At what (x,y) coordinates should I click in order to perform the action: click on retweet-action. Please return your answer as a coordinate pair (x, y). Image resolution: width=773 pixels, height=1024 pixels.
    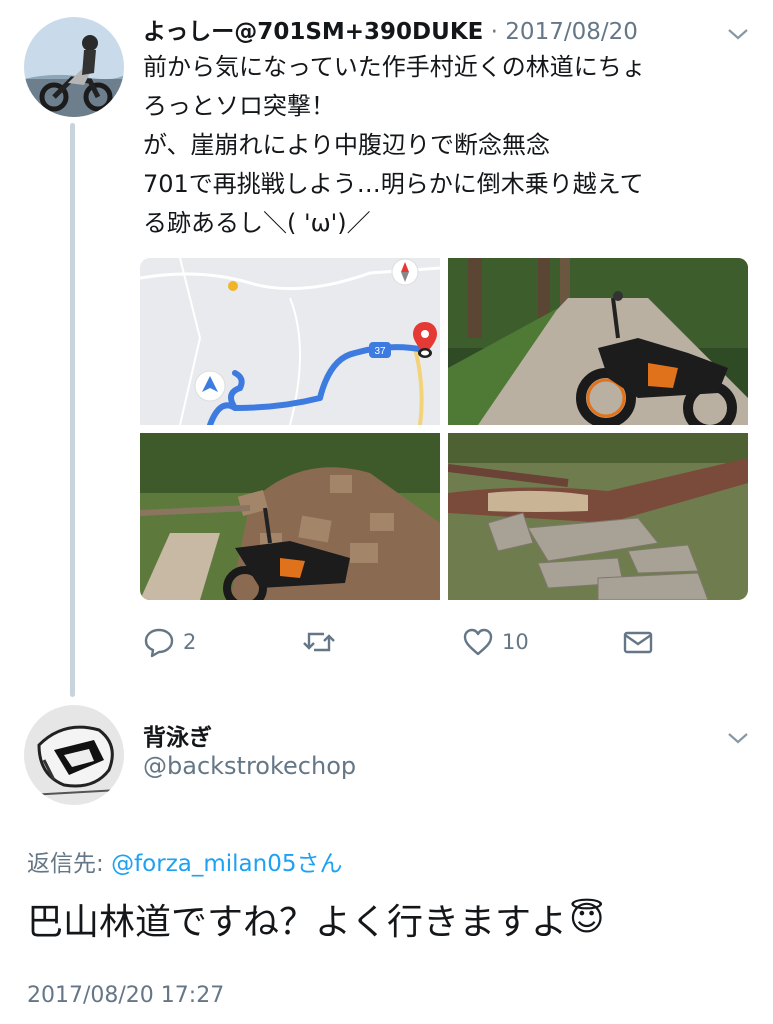
    Looking at the image, I should click on (323, 642).